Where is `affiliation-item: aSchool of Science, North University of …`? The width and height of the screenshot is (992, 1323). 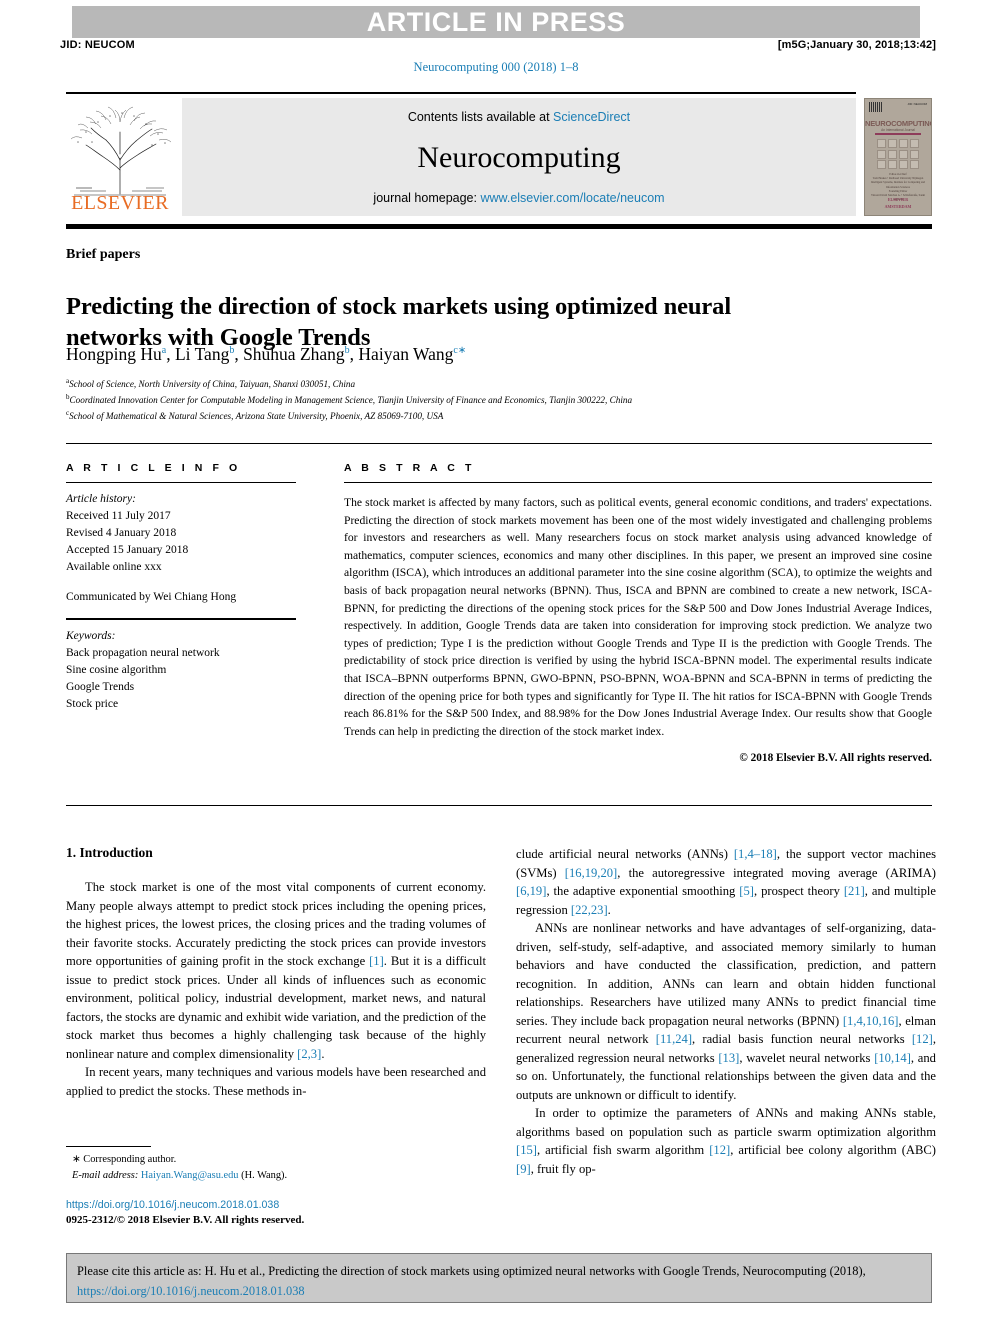 affiliation-item: aSchool of Science, North University of … is located at coordinates (496, 384).